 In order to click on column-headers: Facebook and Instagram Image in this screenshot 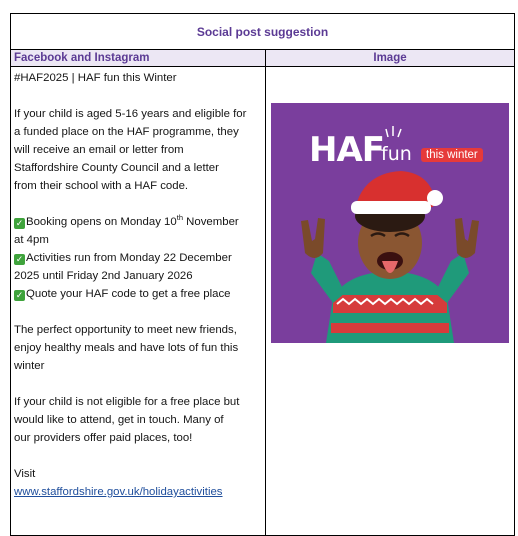, I will do `click(262, 58)`.